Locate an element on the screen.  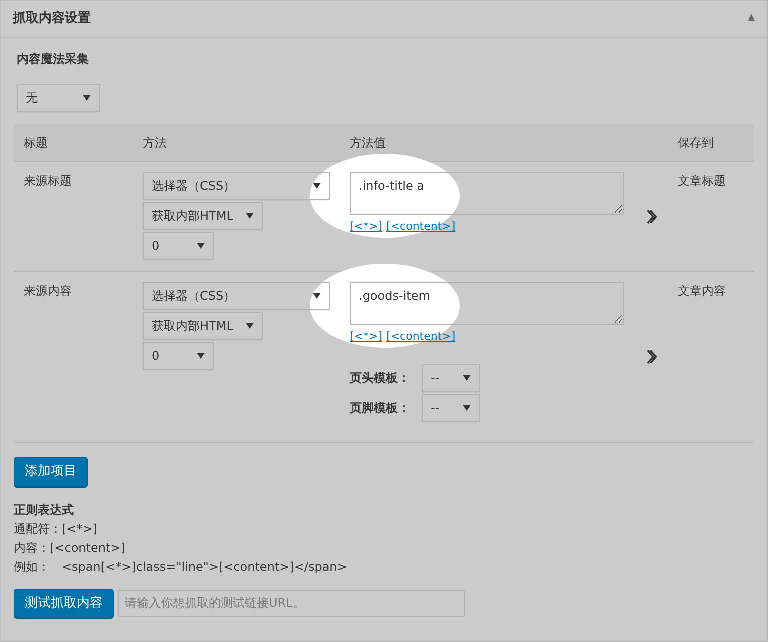
selector-textarea: .goods-item is located at coordinates (487, 303).